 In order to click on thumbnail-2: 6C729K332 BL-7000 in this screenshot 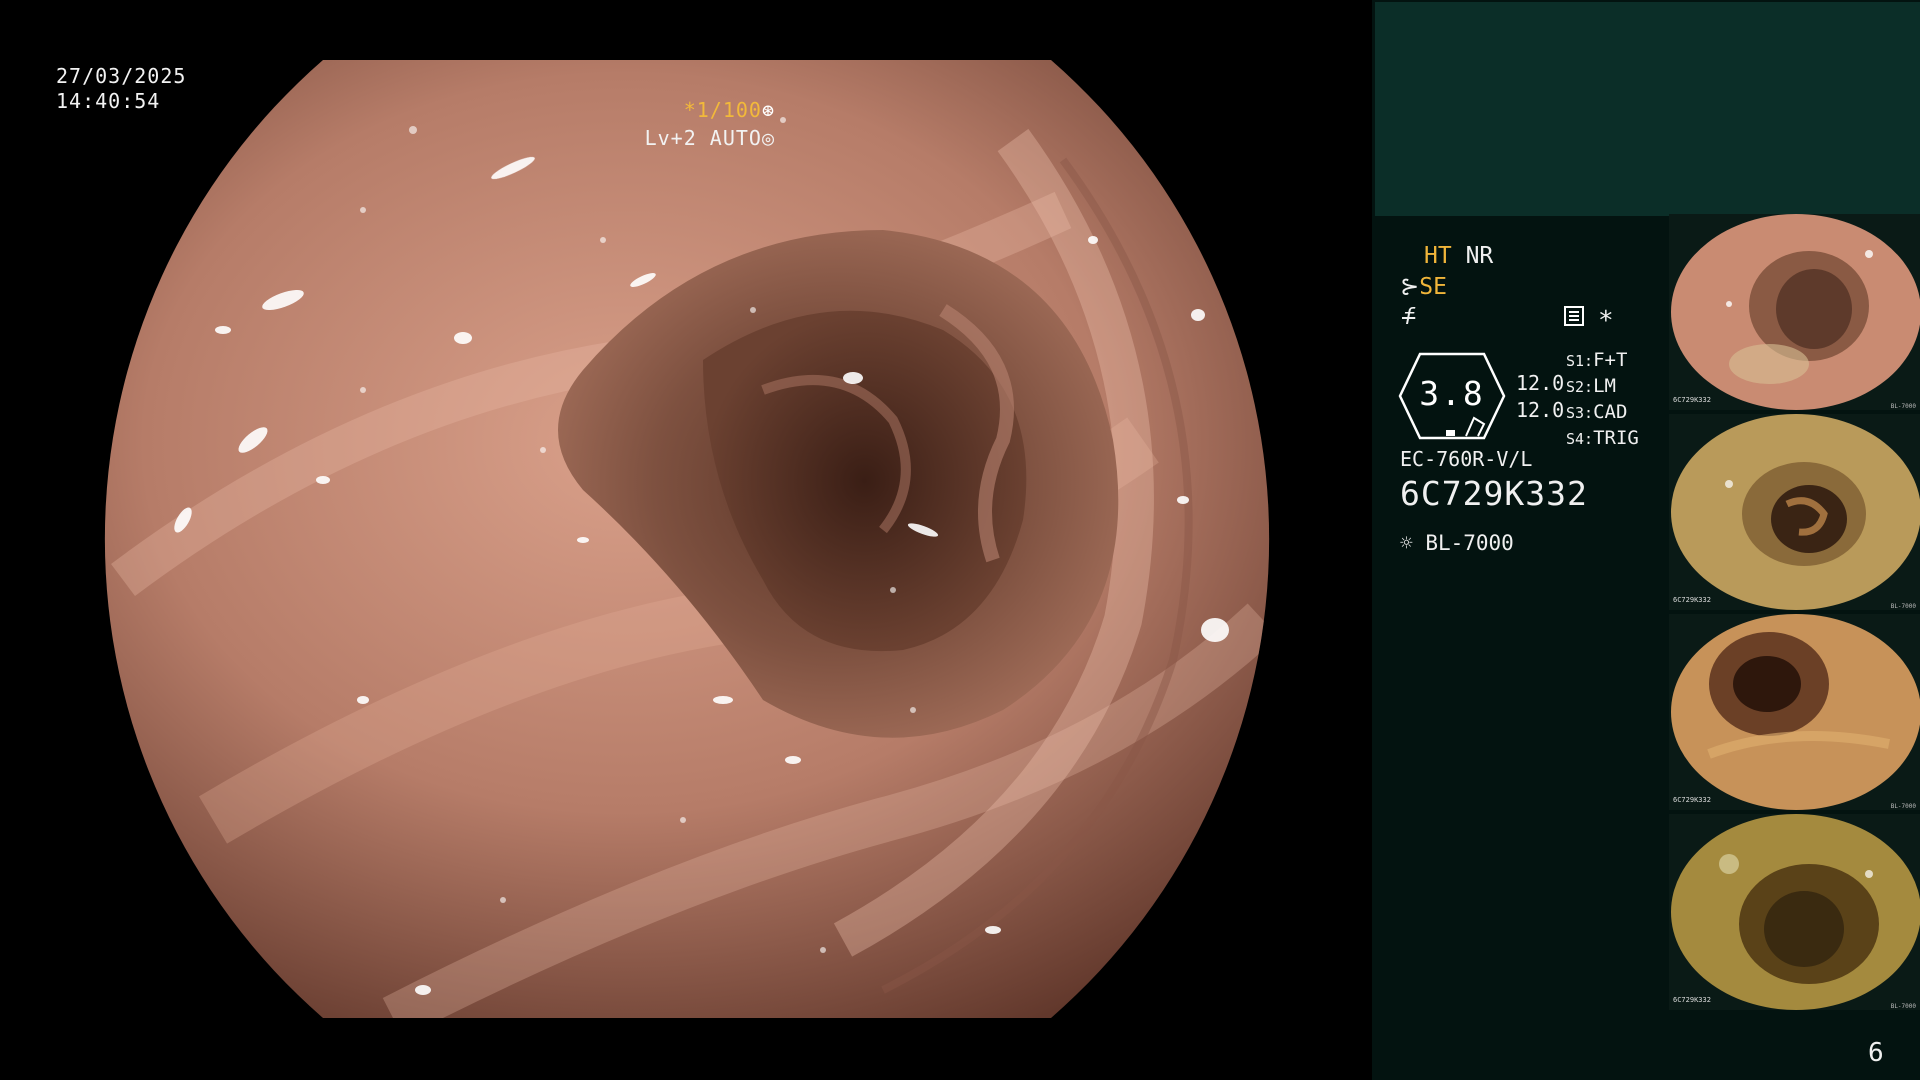, I will do `click(1794, 512)`.